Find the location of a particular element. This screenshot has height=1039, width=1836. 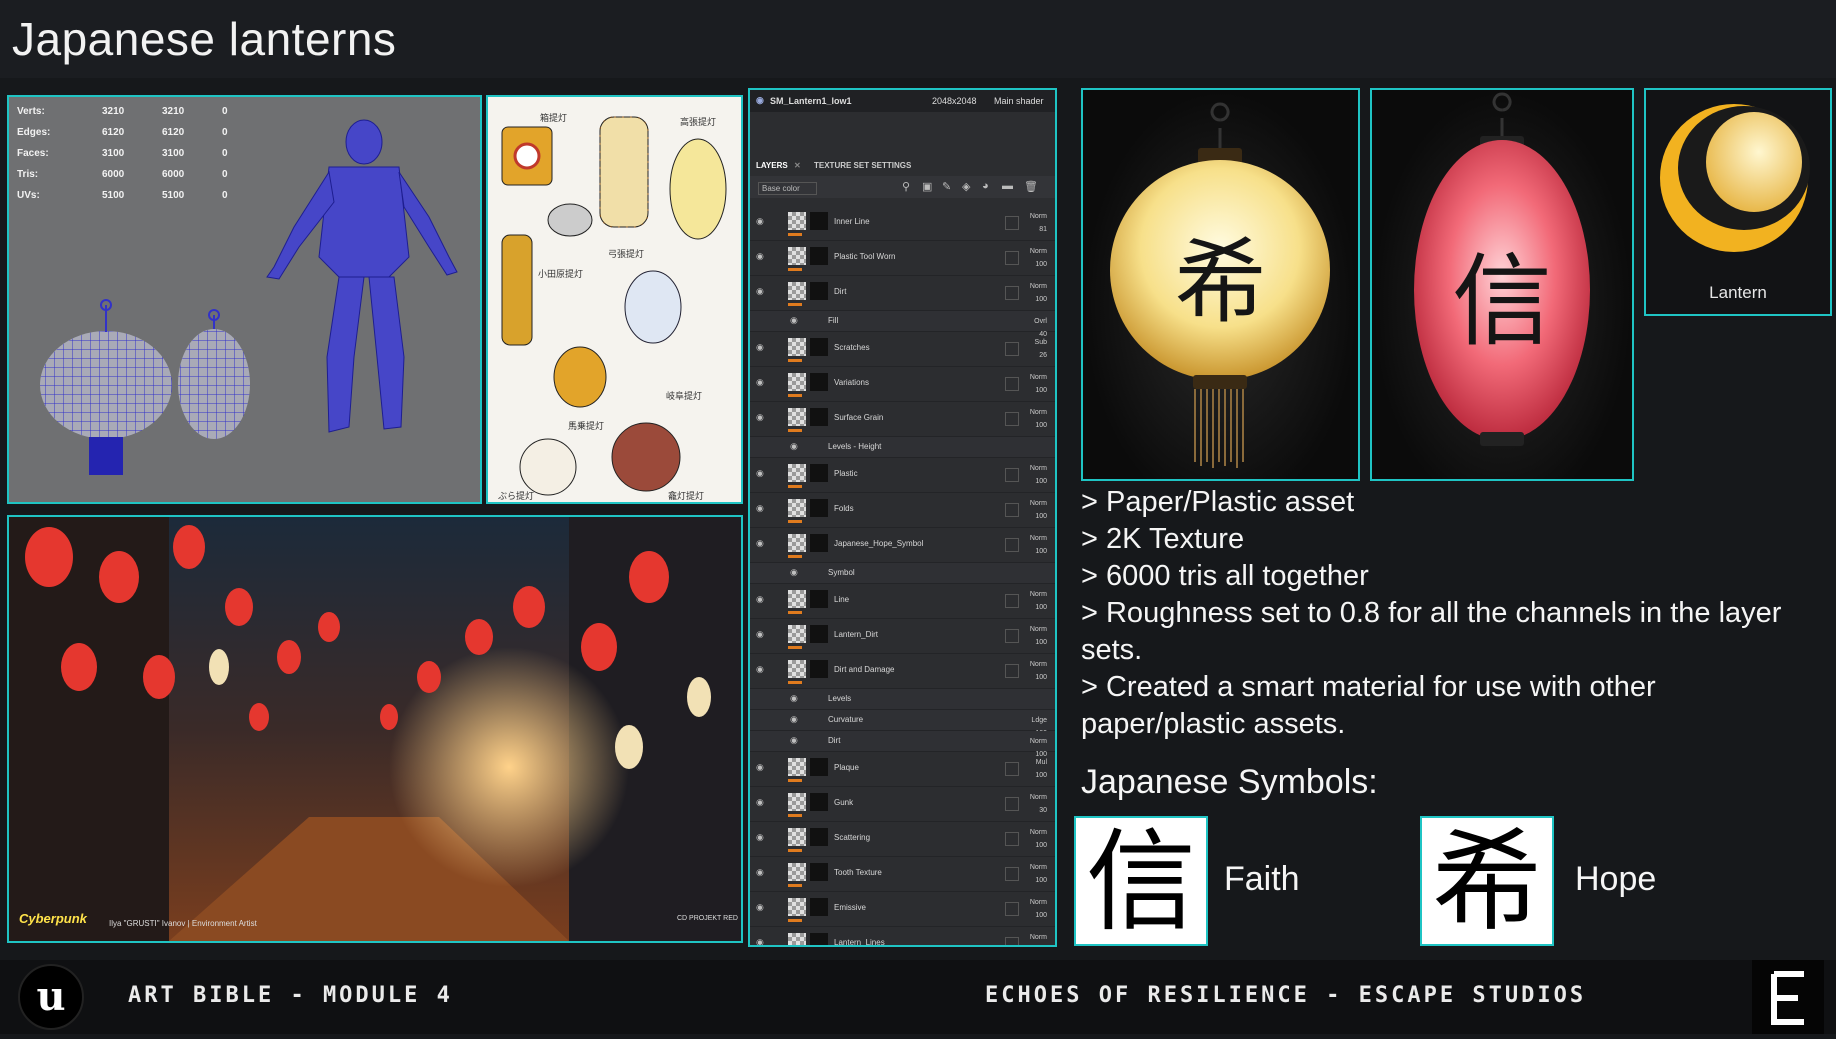

layer-row: ◉ Scattering Norm 100 is located at coordinates (902, 839).